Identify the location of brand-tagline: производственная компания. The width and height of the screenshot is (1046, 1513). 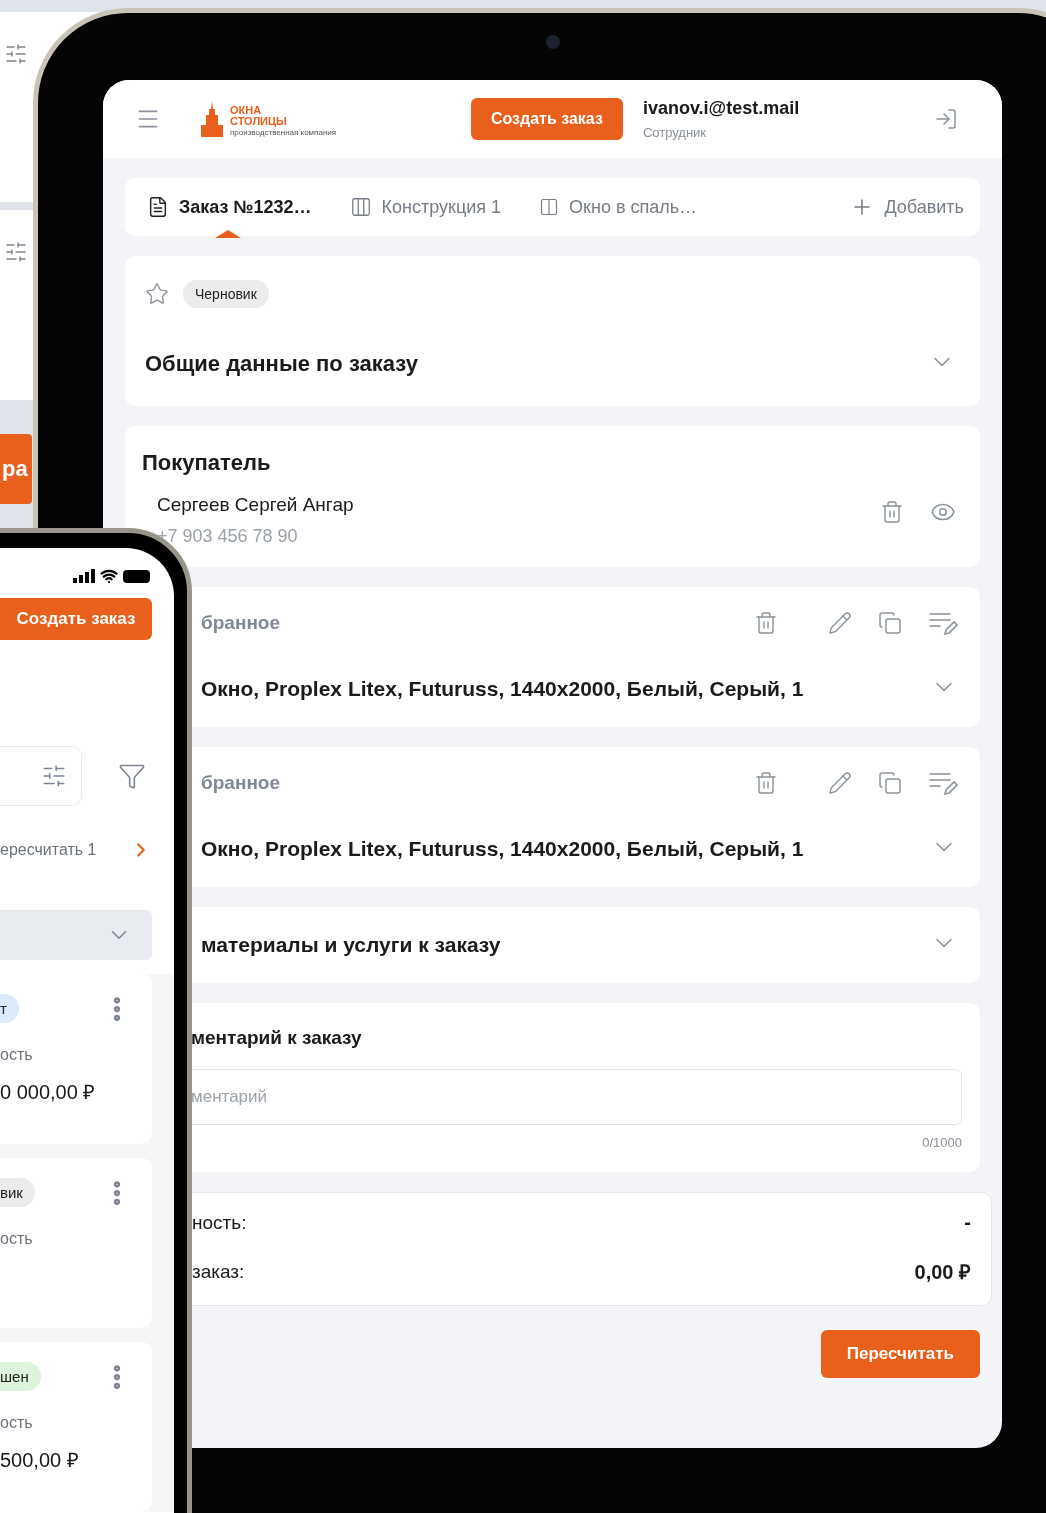
(283, 133).